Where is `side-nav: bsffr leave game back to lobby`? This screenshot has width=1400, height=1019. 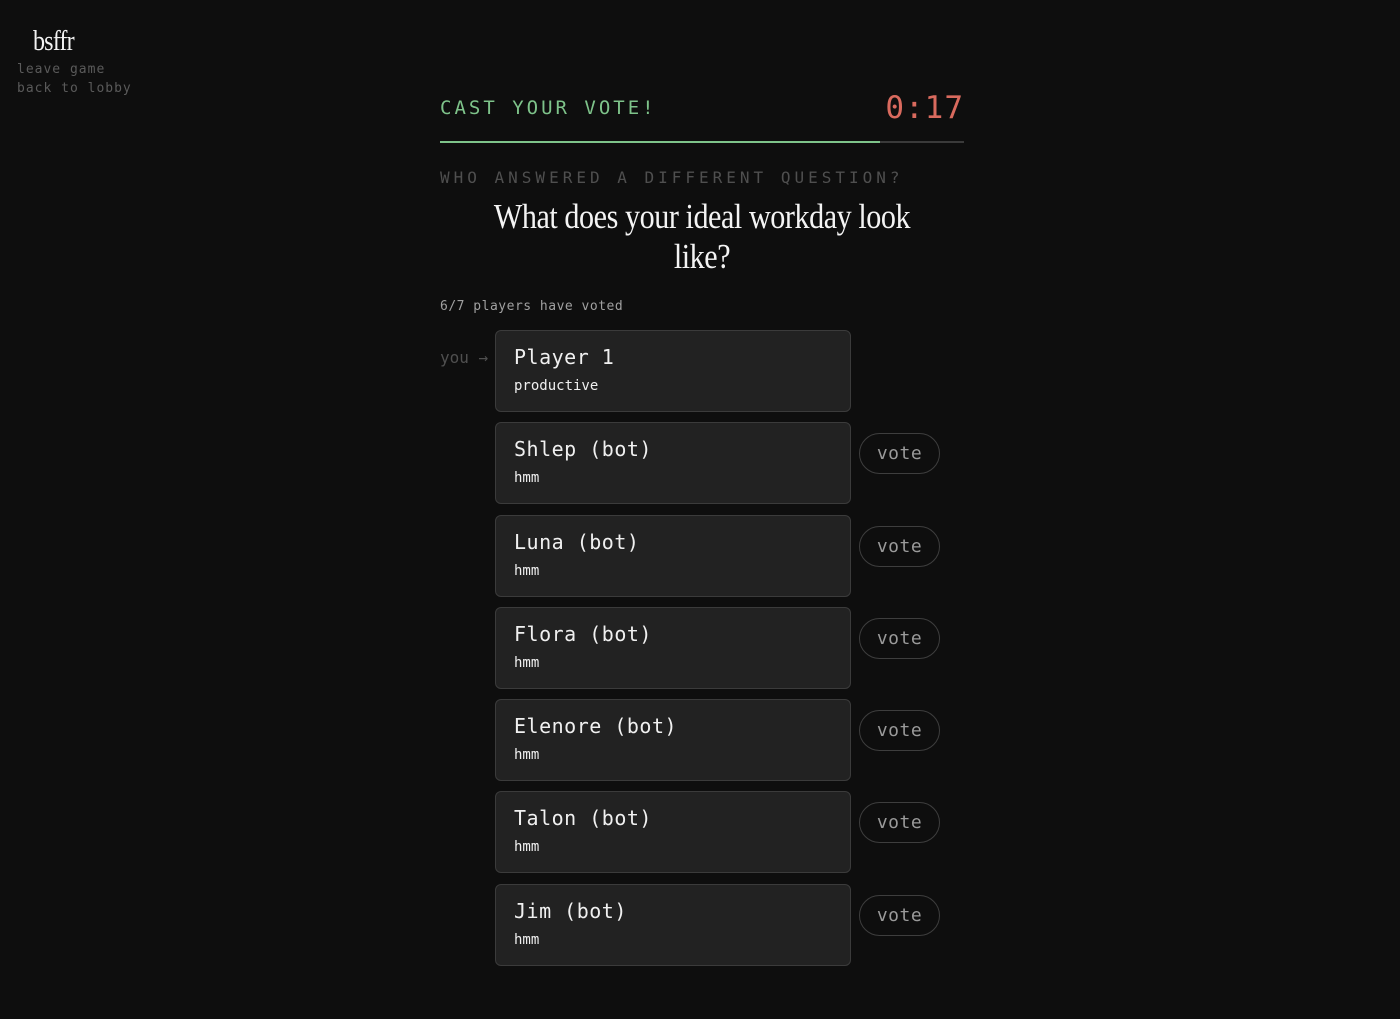 side-nav: bsffr leave game back to lobby is located at coordinates (74, 61).